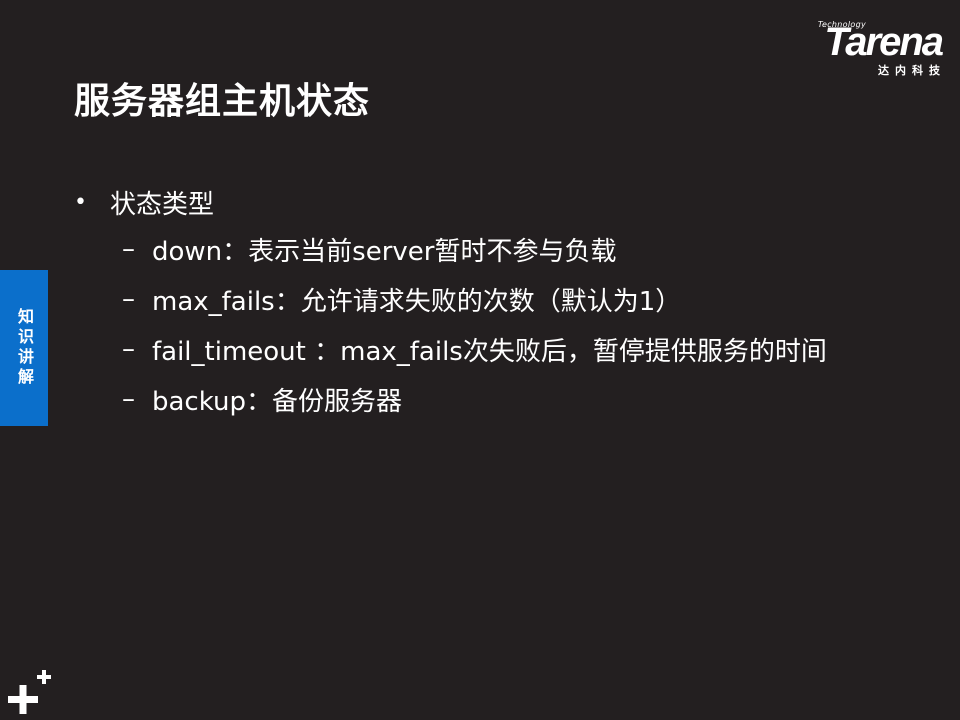 The width and height of the screenshot is (960, 720). Describe the element at coordinates (489, 351) in the screenshot. I see `sub-item-text: fail_timeout ：max_fails次失败后，暂停提供服务的时间` at that location.